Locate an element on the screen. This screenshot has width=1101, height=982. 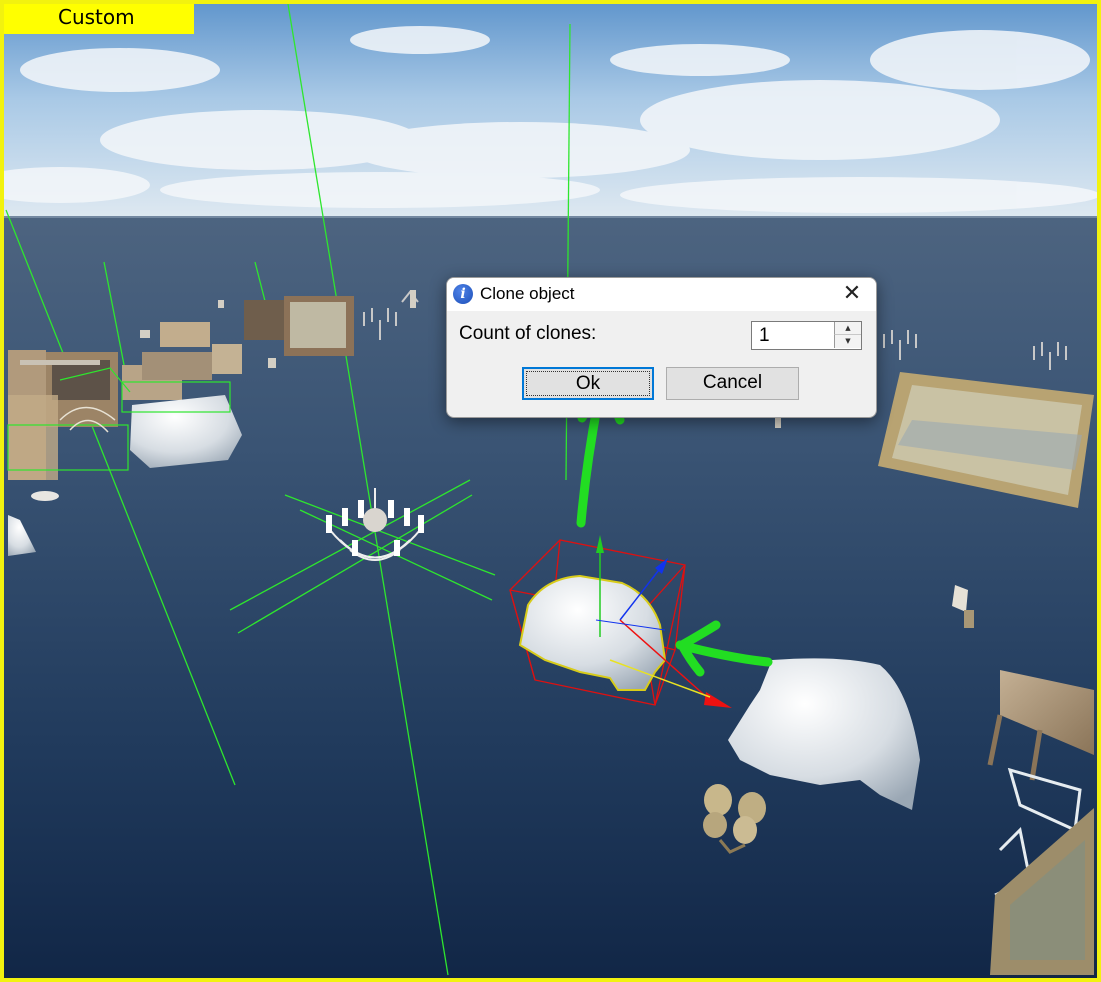
ok-button: Ok is located at coordinates (588, 383).